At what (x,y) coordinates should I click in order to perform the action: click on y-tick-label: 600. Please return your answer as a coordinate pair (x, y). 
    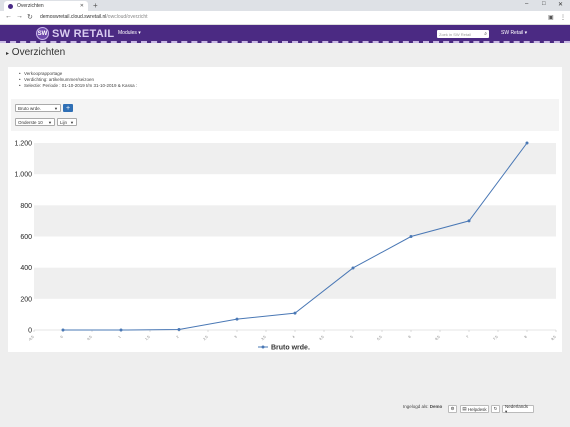
    Looking at the image, I should click on (26, 237).